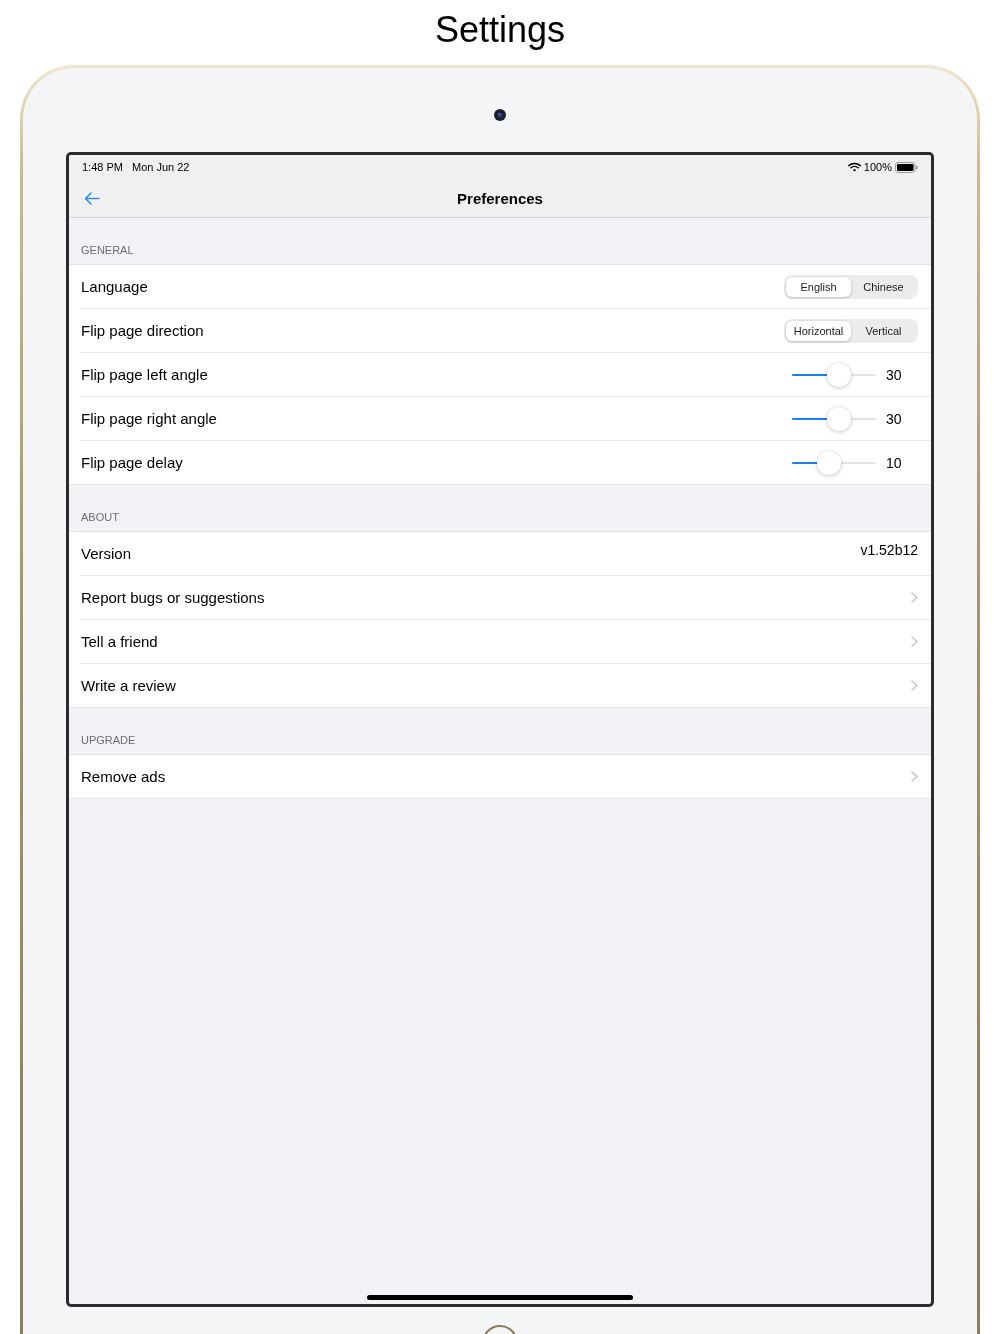 The width and height of the screenshot is (1000, 1334). I want to click on page-title: Settings, so click(500, 30).